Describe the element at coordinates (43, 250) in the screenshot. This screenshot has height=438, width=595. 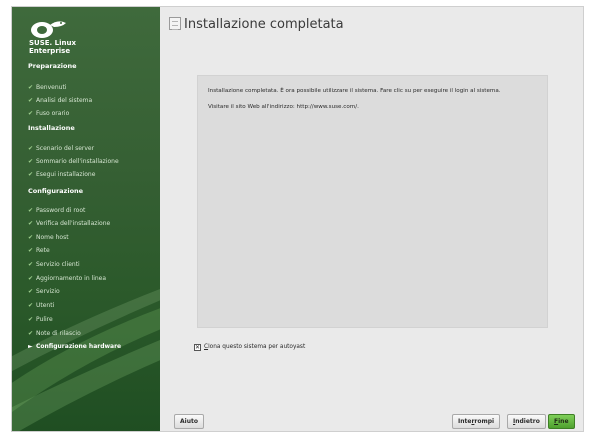
I see `step-label: Rete` at that location.